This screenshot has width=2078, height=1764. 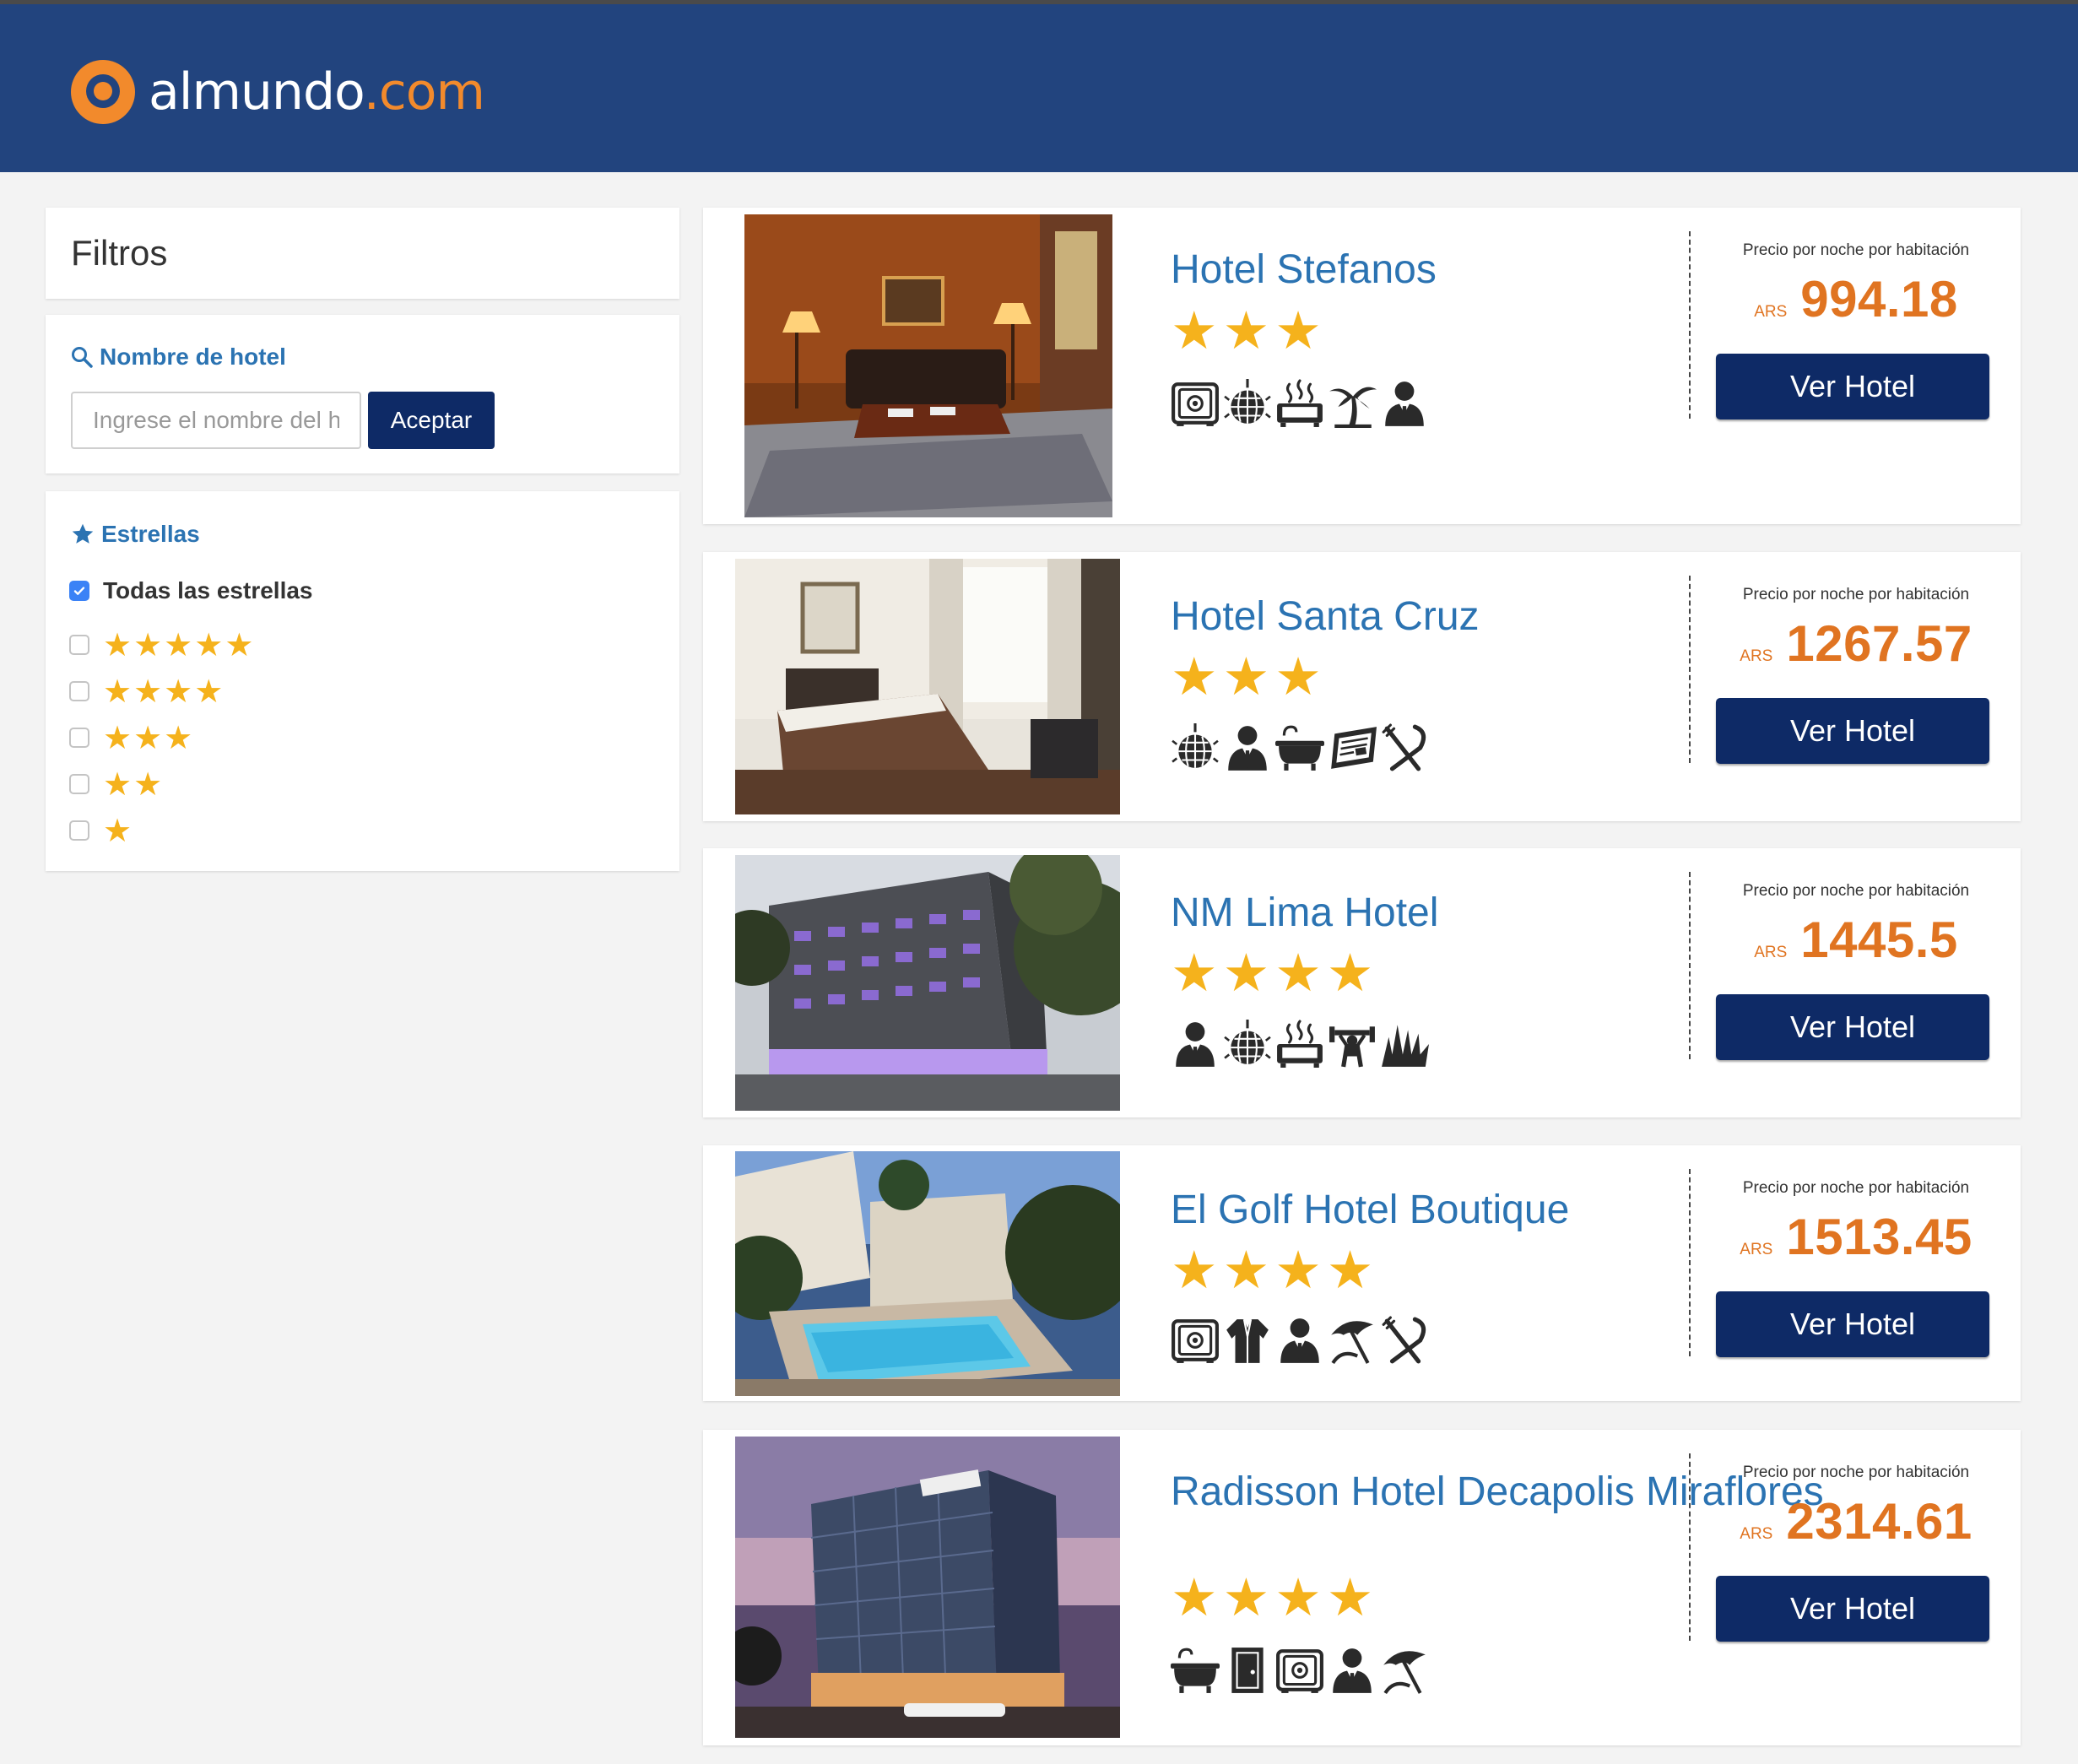 I want to click on star-filter-3: ★★★, so click(x=131, y=738).